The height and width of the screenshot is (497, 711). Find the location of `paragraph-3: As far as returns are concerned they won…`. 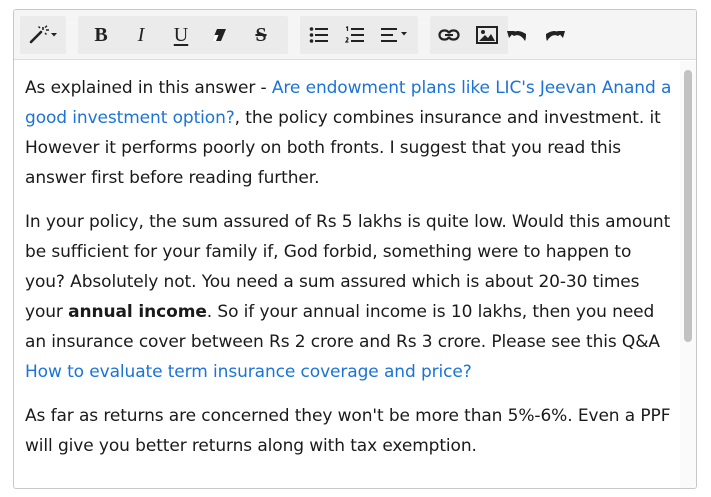

paragraph-3: As far as returns are concerned they won… is located at coordinates (348, 431).